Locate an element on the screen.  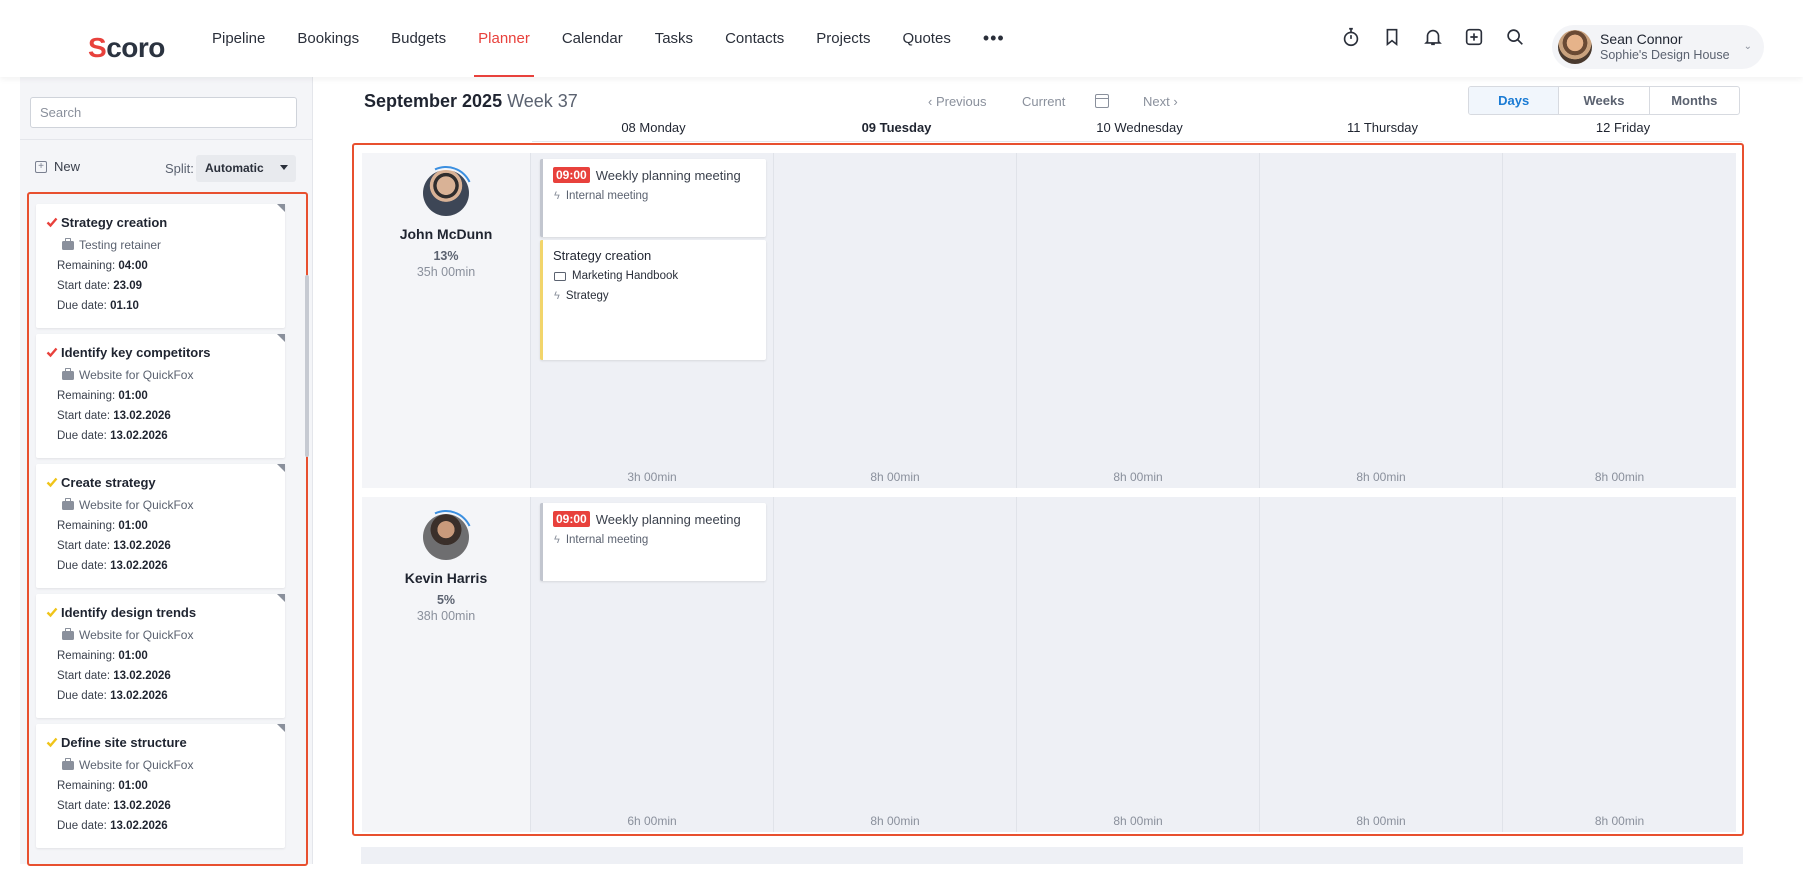
nav-budgets: Budgets is located at coordinates (418, 38).